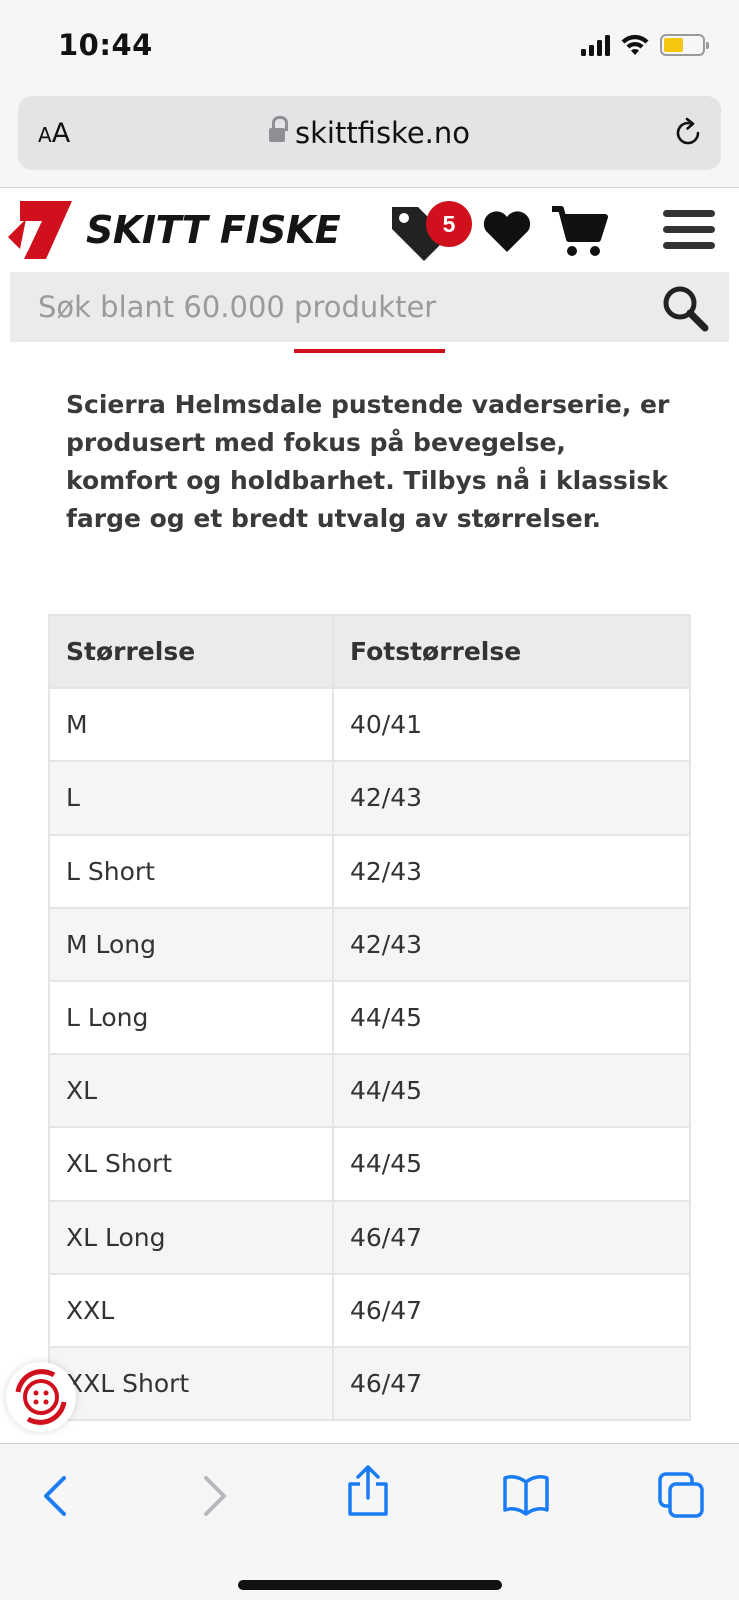 The image size is (739, 1600). What do you see at coordinates (214, 1496) in the screenshot?
I see `forward-icon` at bounding box center [214, 1496].